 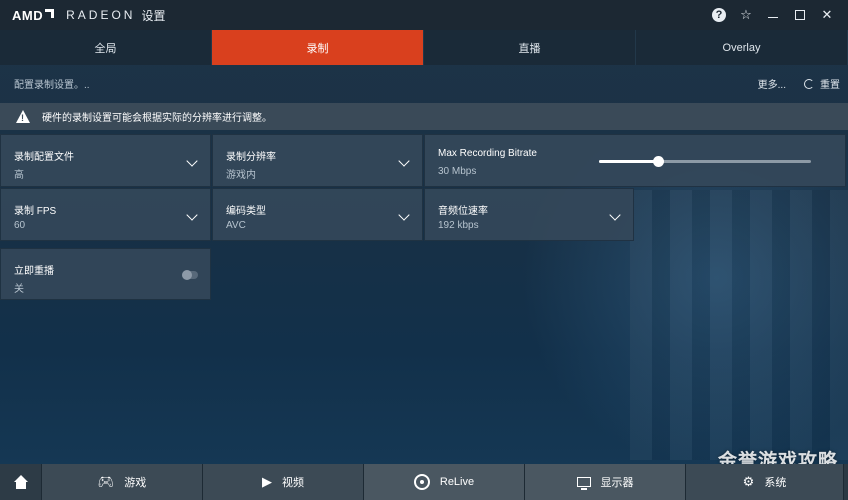 I want to click on nav-system: ⚙ 系统, so click(x=765, y=482).